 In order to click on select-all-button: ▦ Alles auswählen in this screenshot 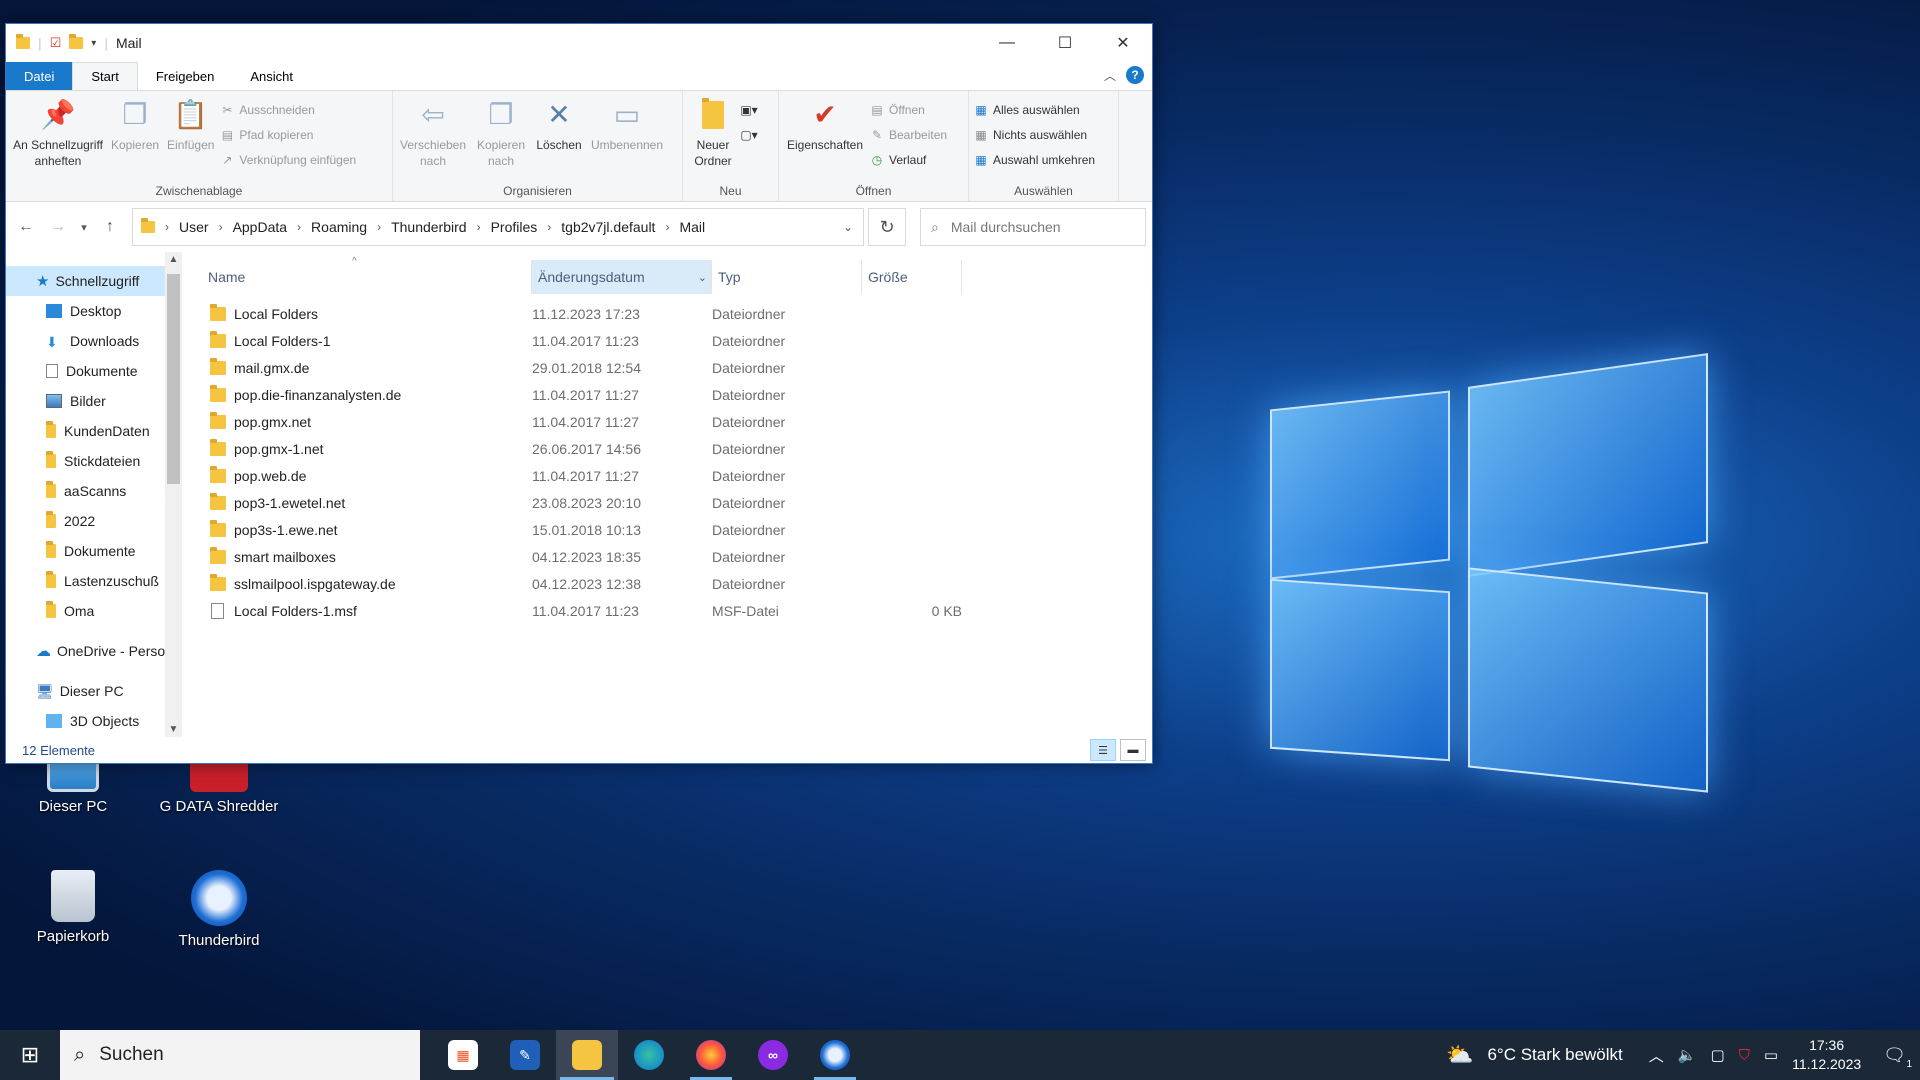, I will do `click(1034, 110)`.